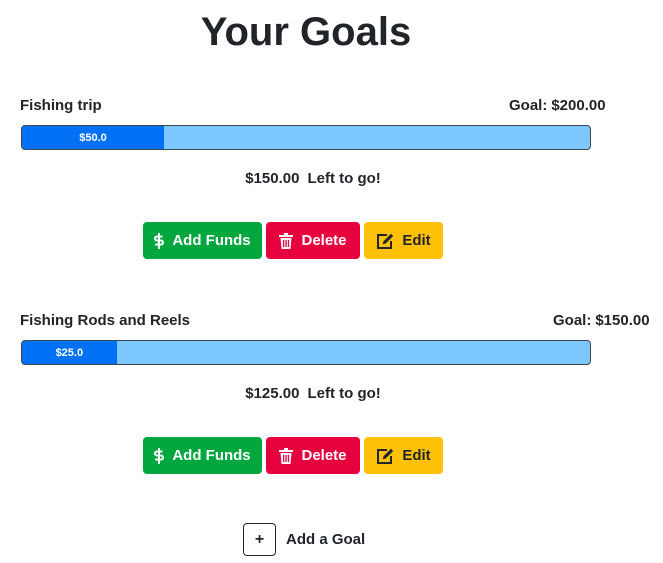 Image resolution: width=663 pixels, height=563 pixels. Describe the element at coordinates (622, 320) in the screenshot. I see `goal-target-amount: $150.00` at that location.